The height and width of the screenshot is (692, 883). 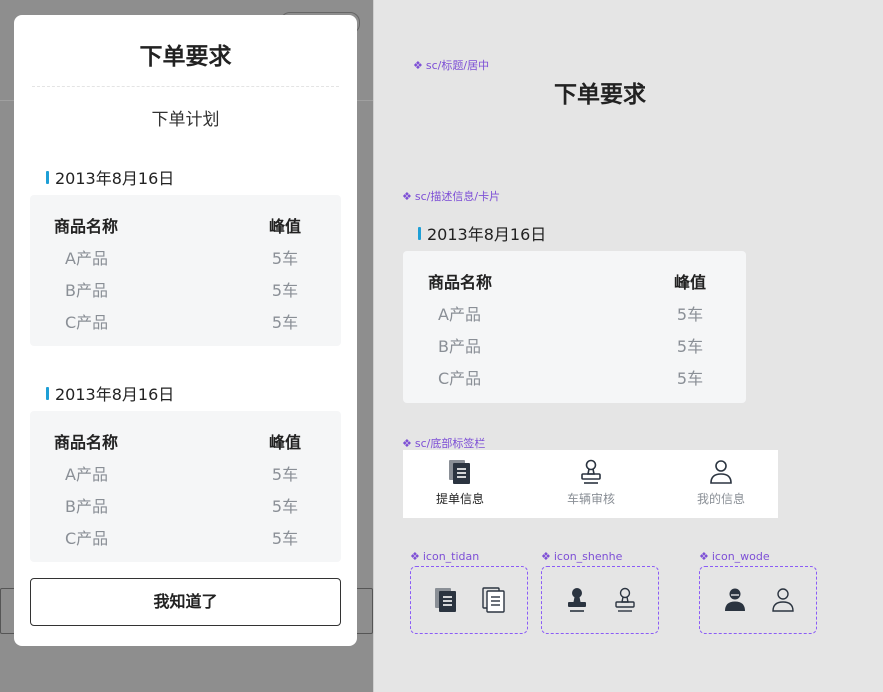 I want to click on stamp-outline-icon, so click(x=625, y=599).